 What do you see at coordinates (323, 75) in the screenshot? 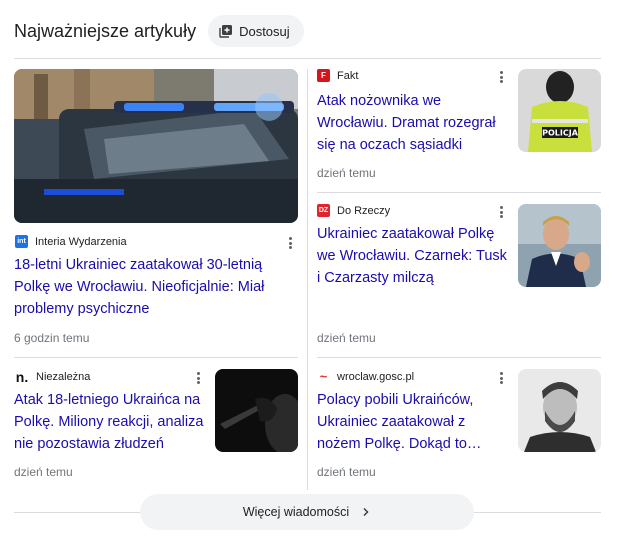
I see `fakt-icon: F` at bounding box center [323, 75].